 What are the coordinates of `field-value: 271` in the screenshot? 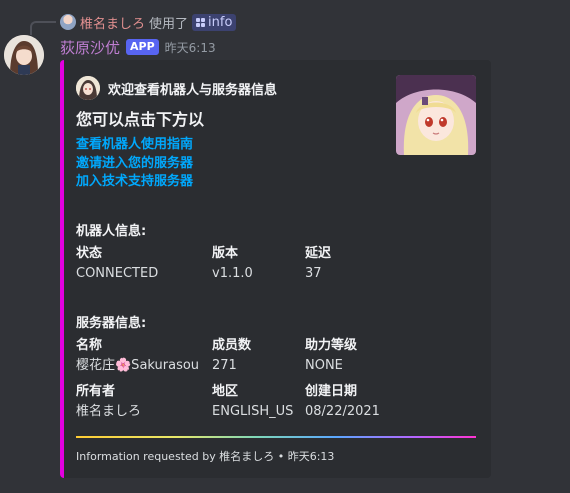 It's located at (224, 365).